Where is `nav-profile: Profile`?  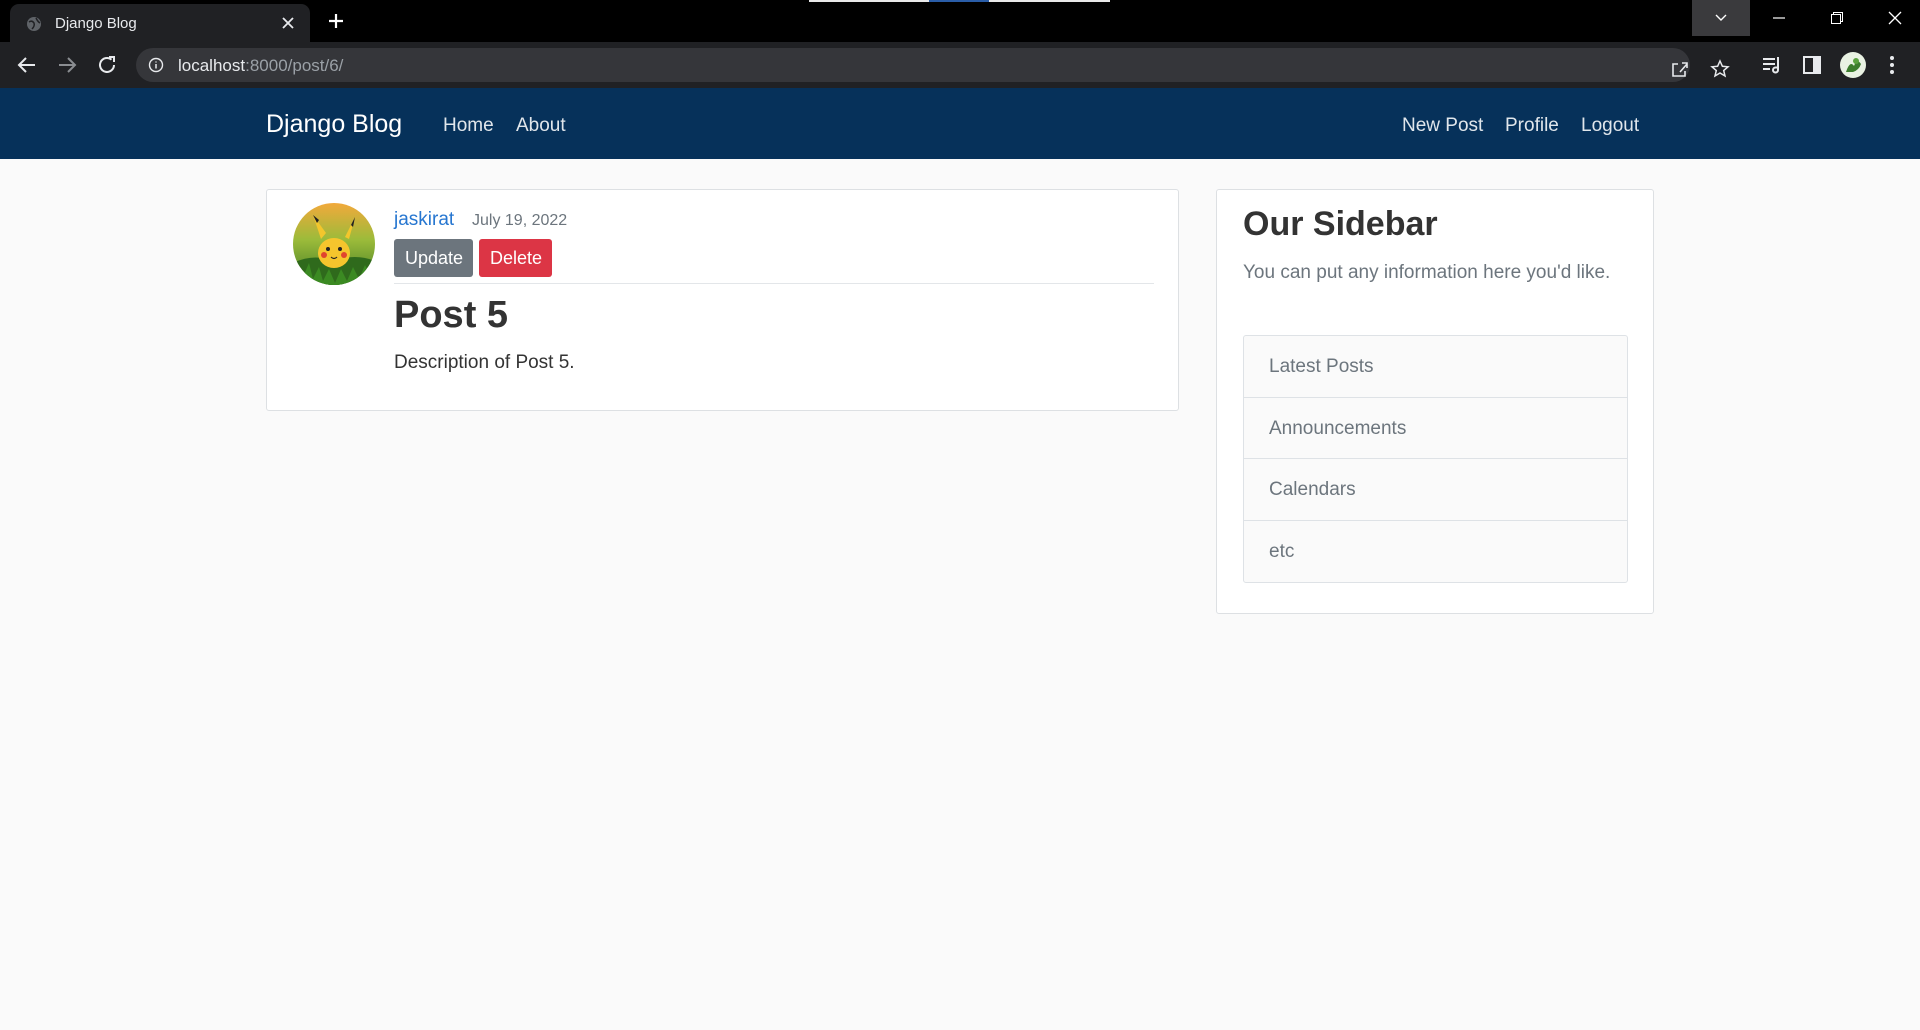
nav-profile: Profile is located at coordinates (1532, 126).